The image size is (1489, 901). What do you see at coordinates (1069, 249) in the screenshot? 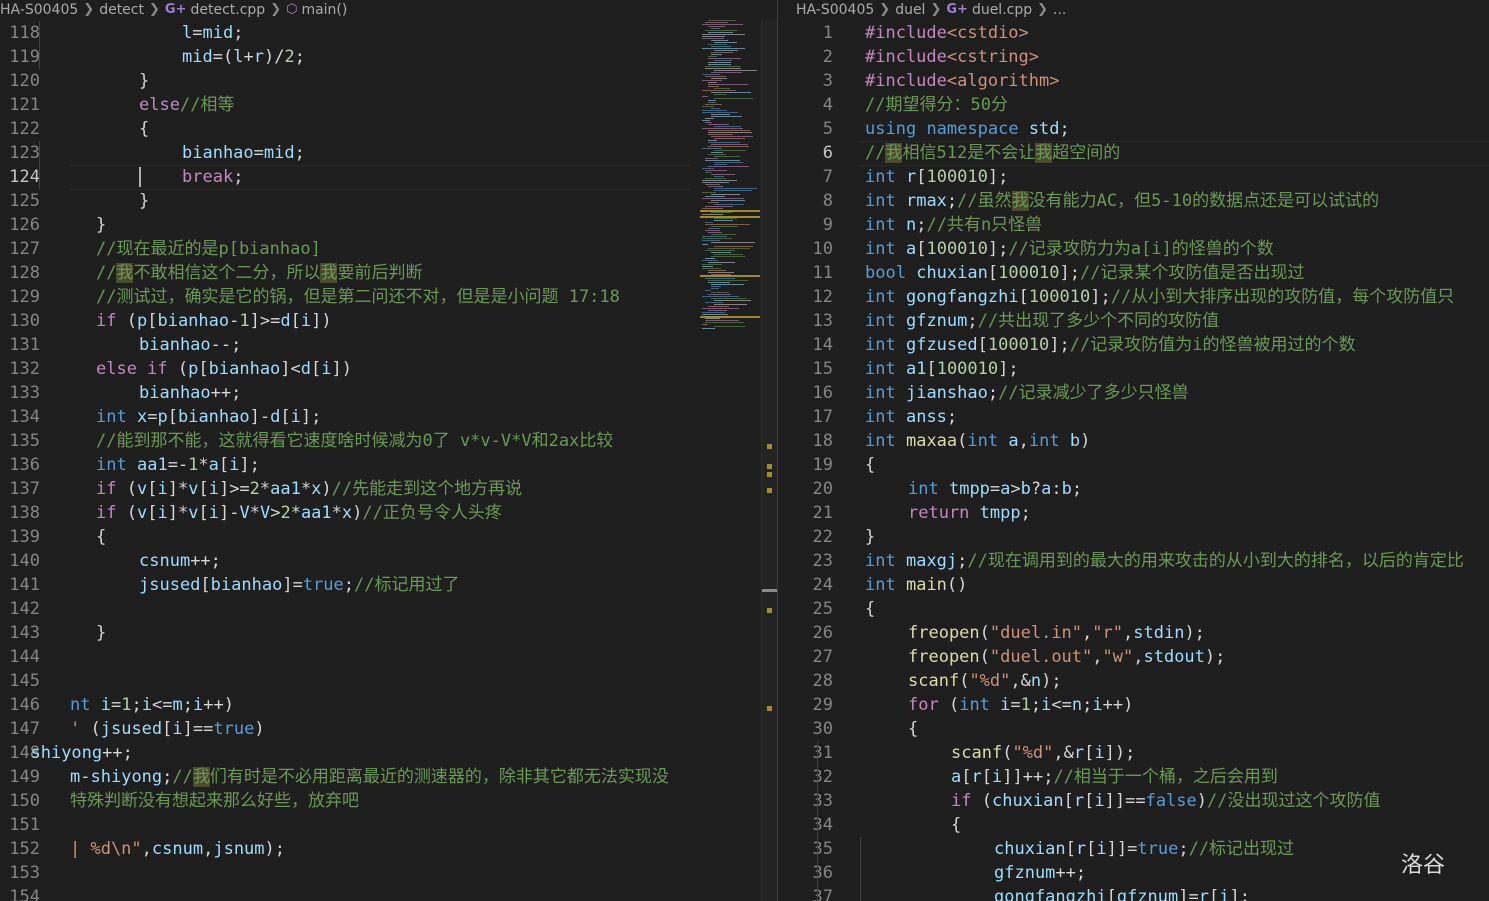
I see `code-text: int a[100010];//记录攻防力为a[i]的怪兽的个数` at bounding box center [1069, 249].